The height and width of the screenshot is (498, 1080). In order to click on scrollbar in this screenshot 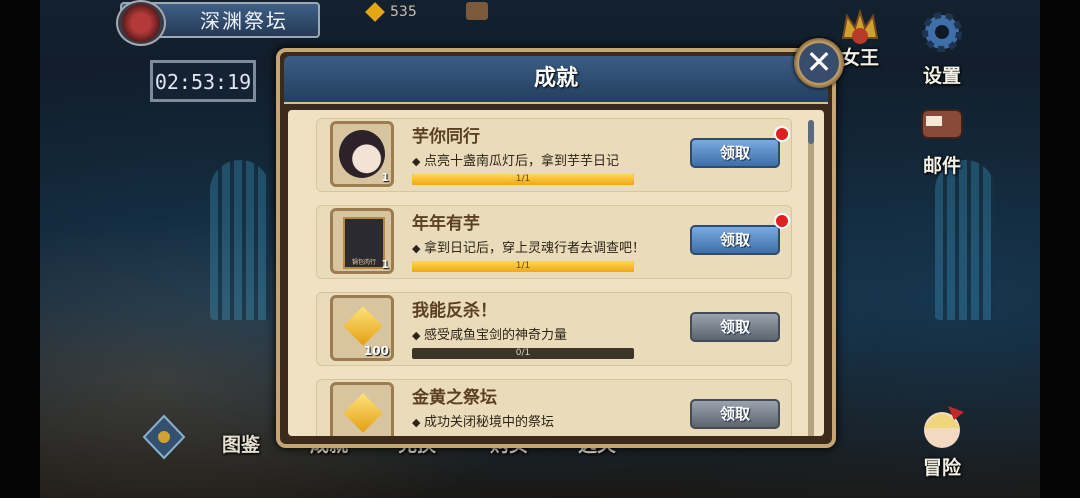, I will do `click(811, 278)`.